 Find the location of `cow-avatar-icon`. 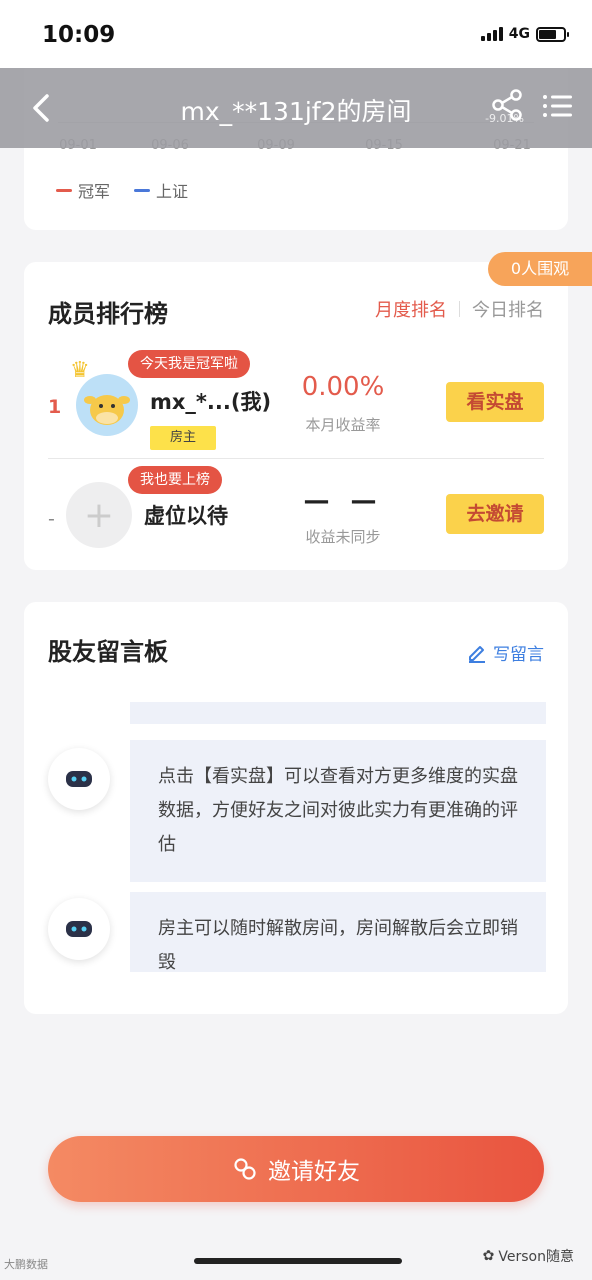

cow-avatar-icon is located at coordinates (107, 410).